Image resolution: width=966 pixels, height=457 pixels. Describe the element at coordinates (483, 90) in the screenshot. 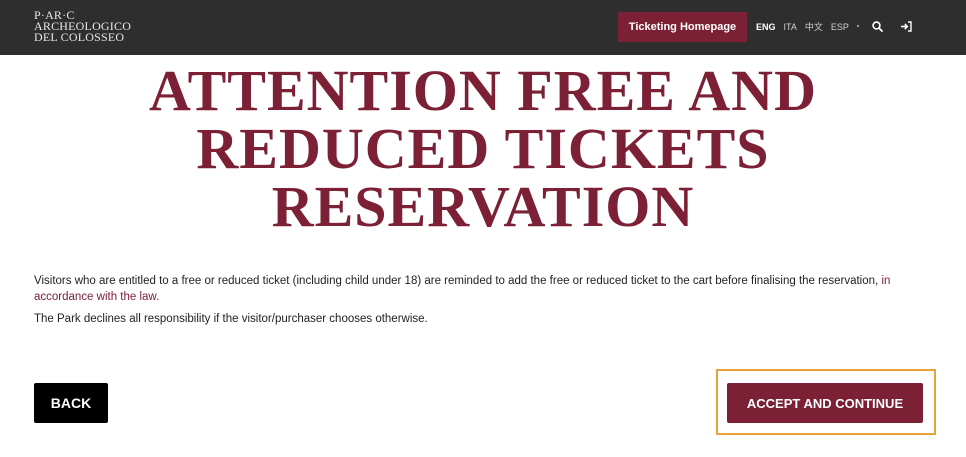

I see `title-line-1: ATTENTION FREE AND` at that location.